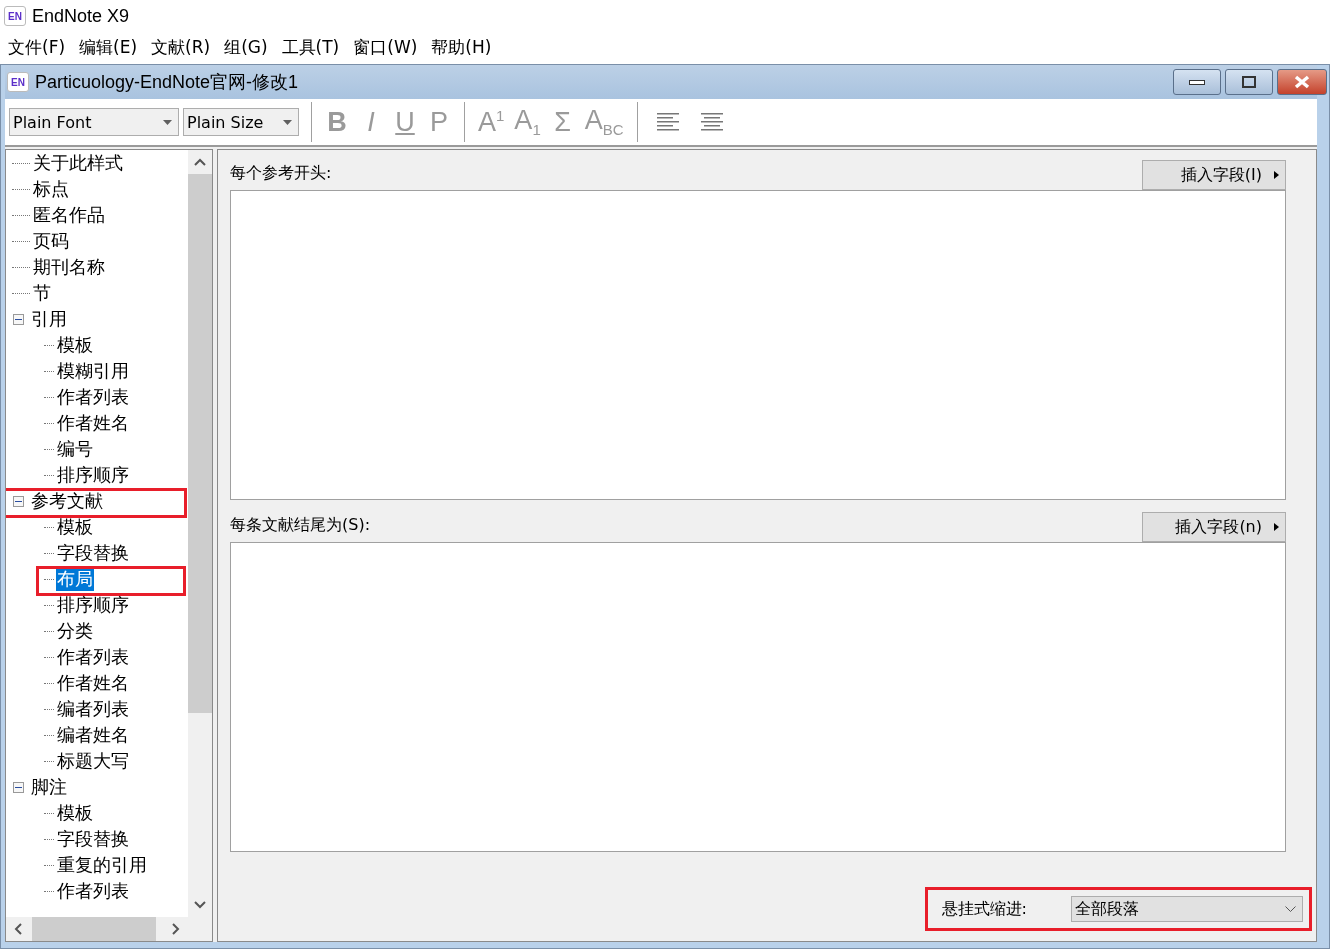  I want to click on window-title: Particuology-EndNote官网-修改1, so click(167, 82).